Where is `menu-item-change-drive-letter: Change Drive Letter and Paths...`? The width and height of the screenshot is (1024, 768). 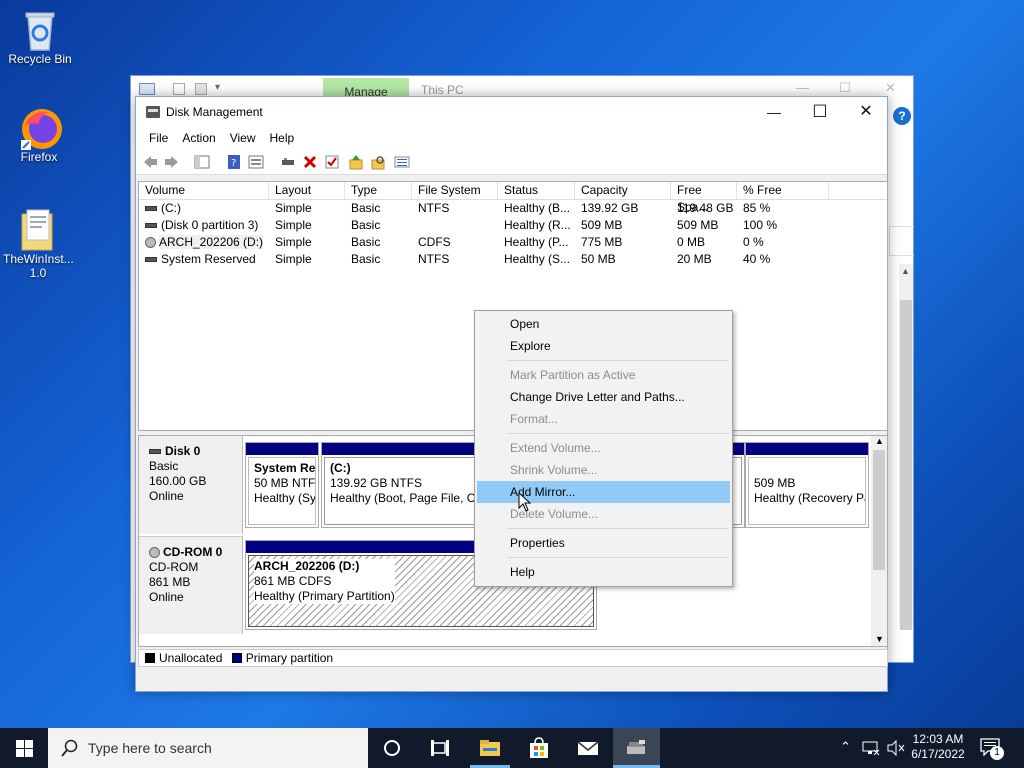
menu-item-change-drive-letter: Change Drive Letter and Paths... is located at coordinates (603, 397).